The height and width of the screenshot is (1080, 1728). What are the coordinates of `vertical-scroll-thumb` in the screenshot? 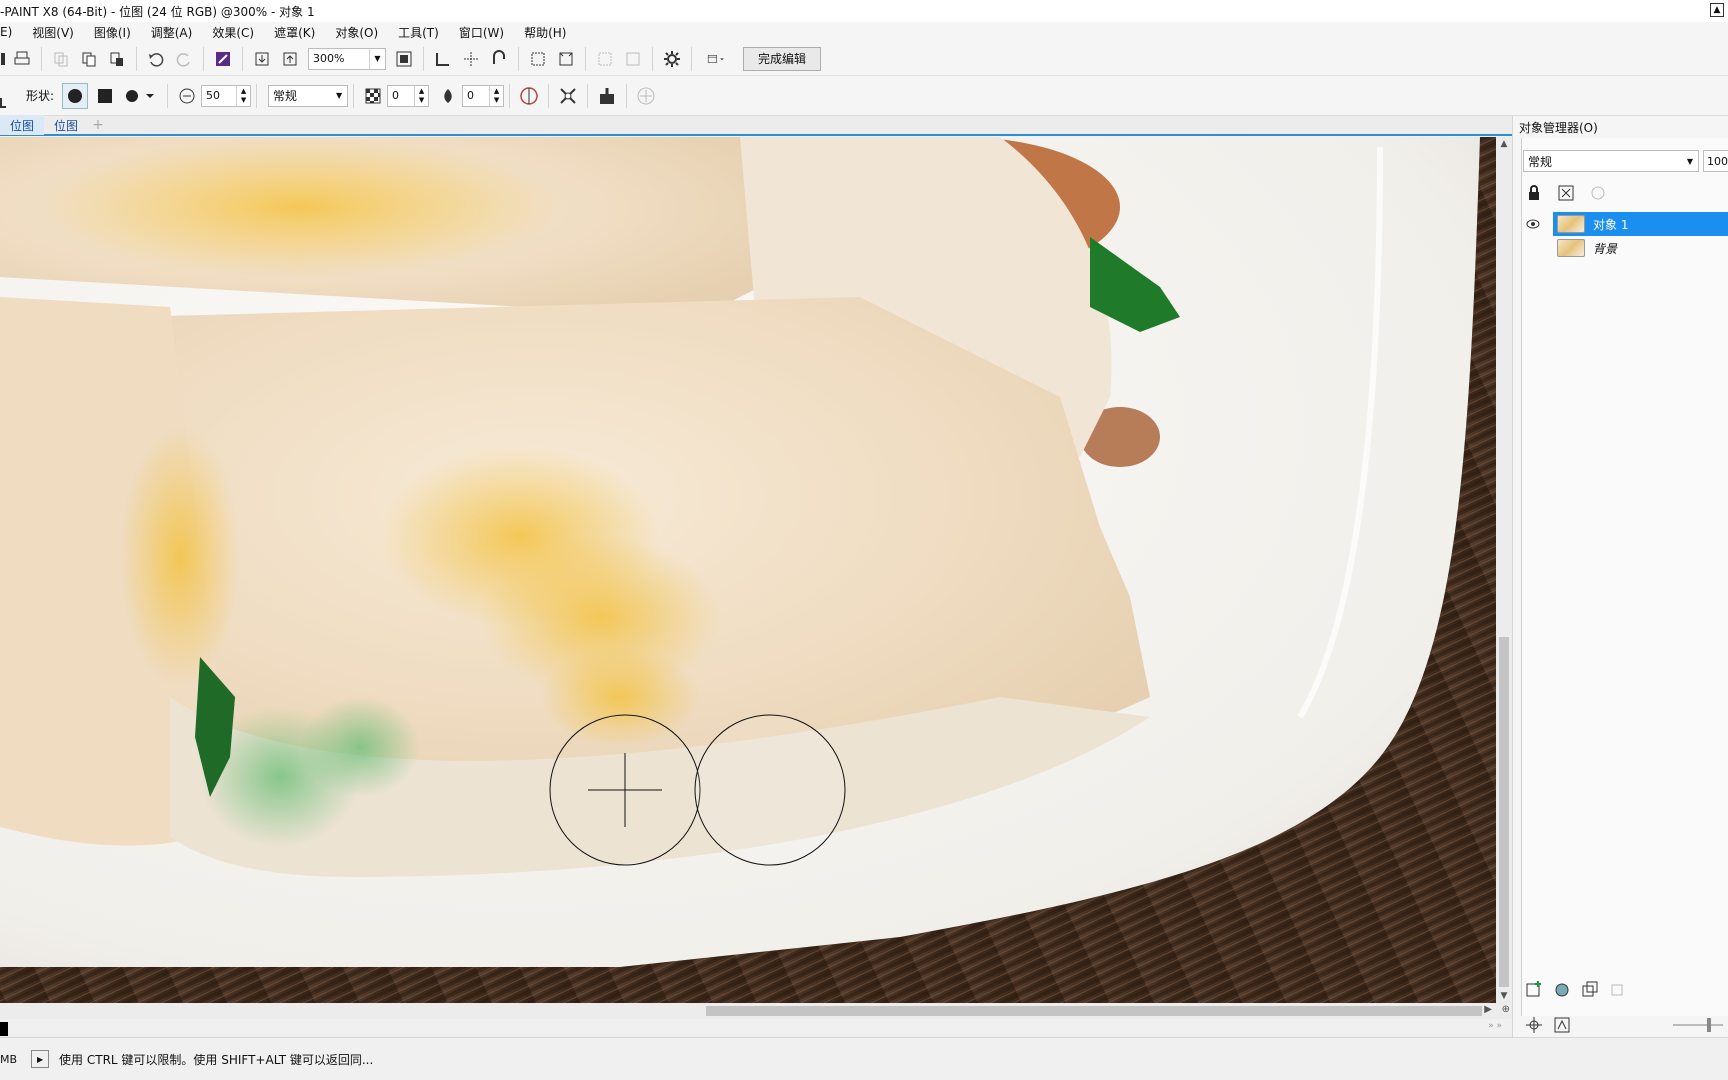 It's located at (1504, 812).